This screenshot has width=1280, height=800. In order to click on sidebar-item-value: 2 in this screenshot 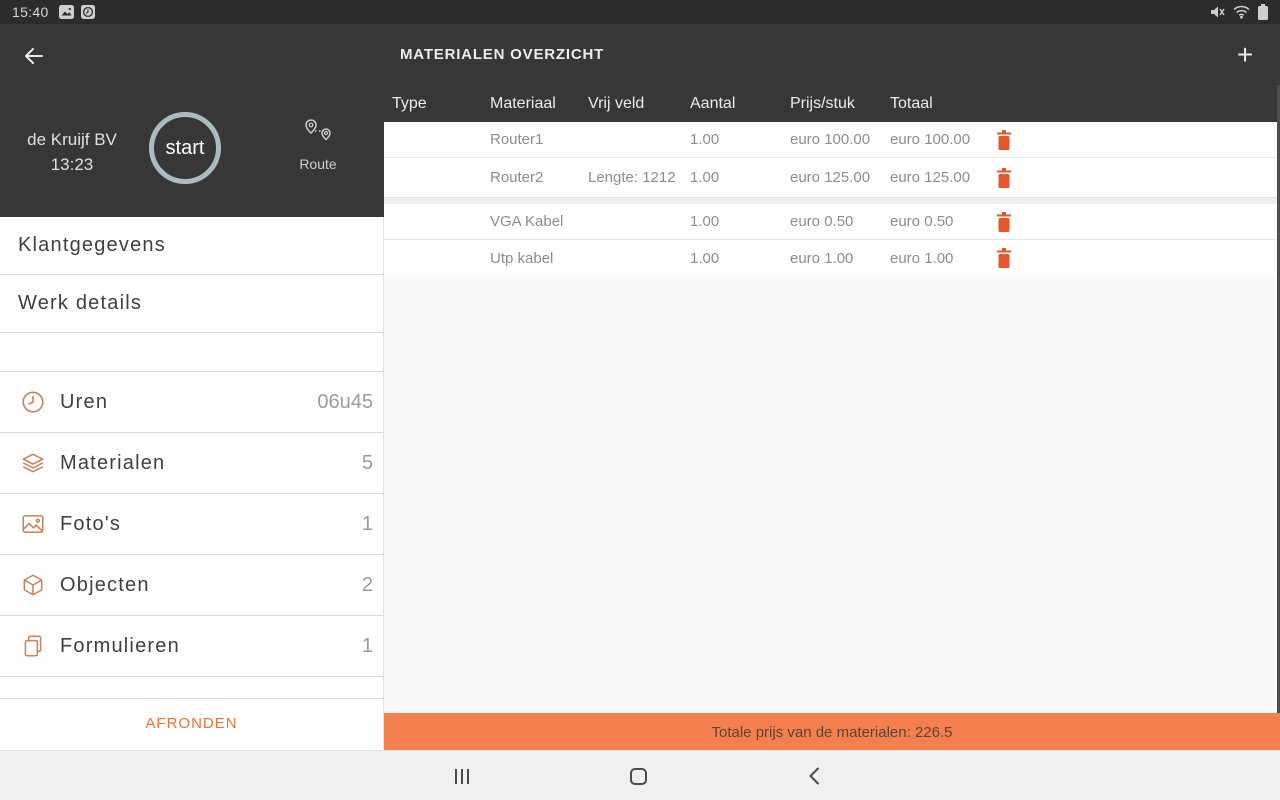, I will do `click(367, 584)`.